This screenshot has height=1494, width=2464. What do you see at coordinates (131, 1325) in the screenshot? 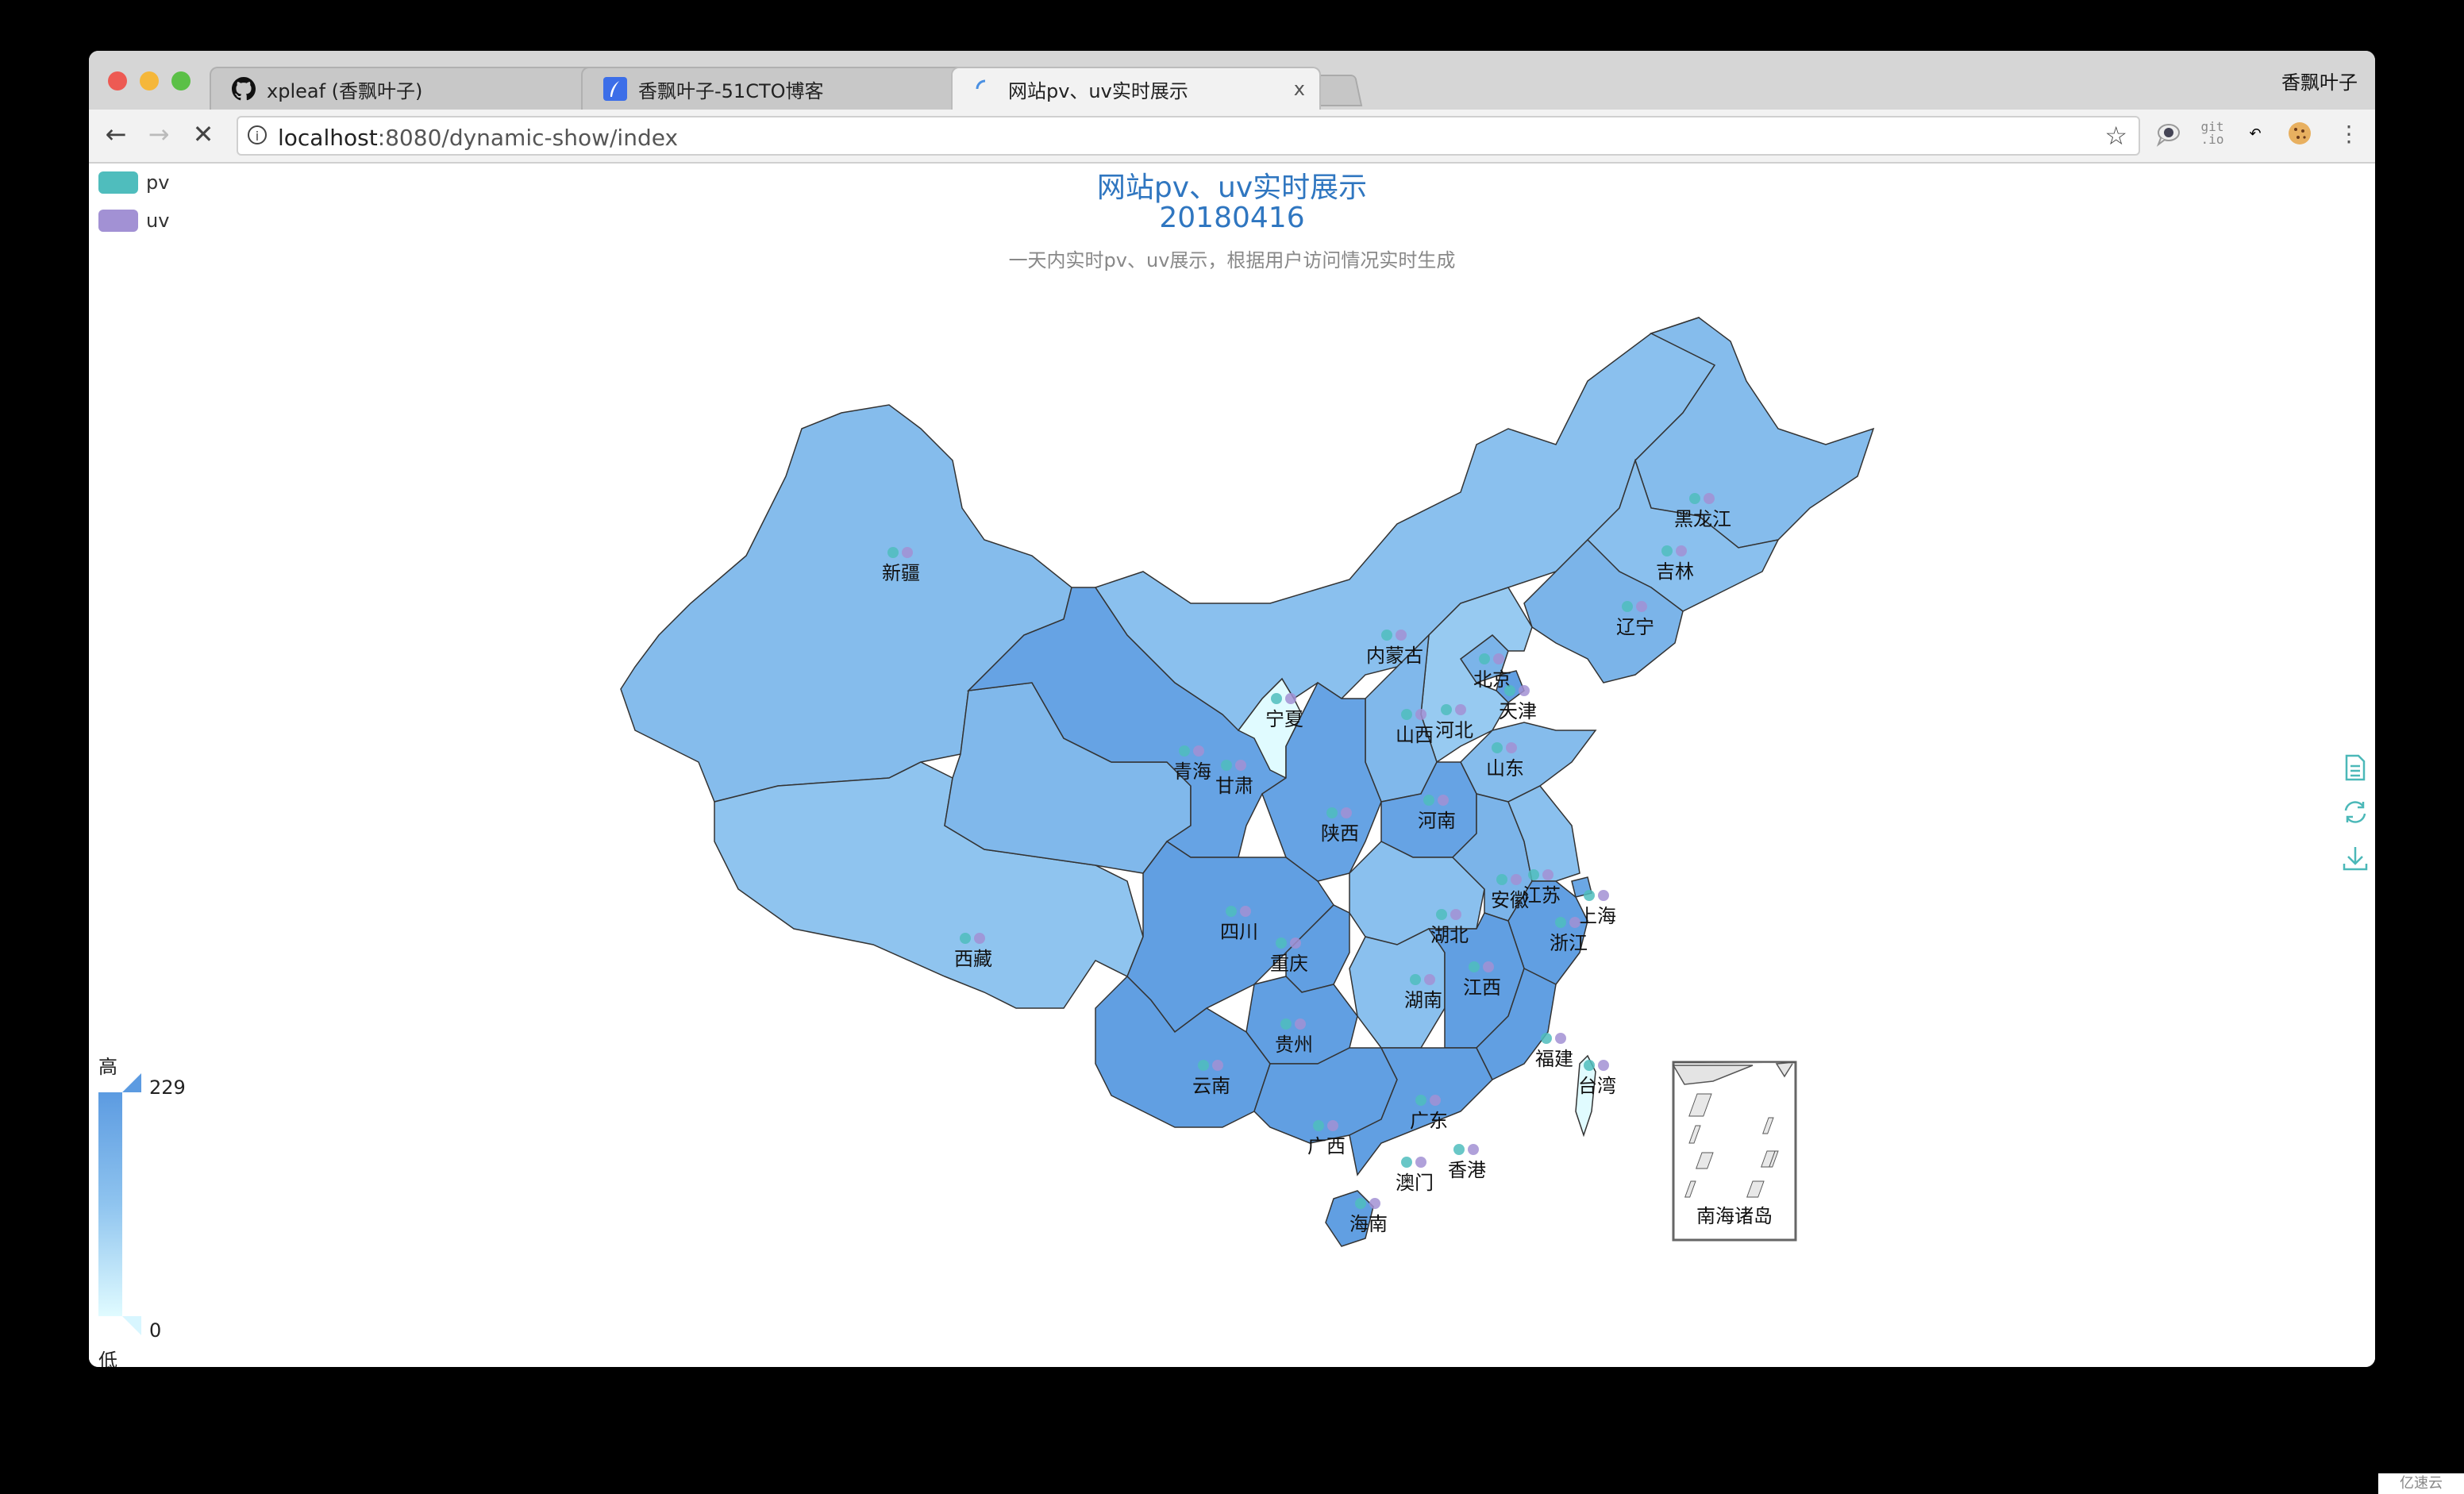
I see `visual-map-handle-bottom` at bounding box center [131, 1325].